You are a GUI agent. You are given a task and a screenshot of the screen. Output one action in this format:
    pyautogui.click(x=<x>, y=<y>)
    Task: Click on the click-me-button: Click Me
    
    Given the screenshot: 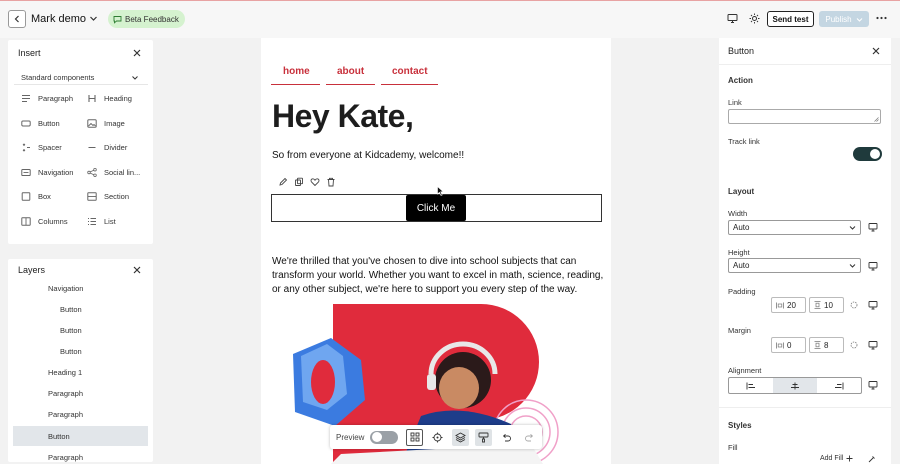 What is the action you would take?
    pyautogui.click(x=436, y=208)
    